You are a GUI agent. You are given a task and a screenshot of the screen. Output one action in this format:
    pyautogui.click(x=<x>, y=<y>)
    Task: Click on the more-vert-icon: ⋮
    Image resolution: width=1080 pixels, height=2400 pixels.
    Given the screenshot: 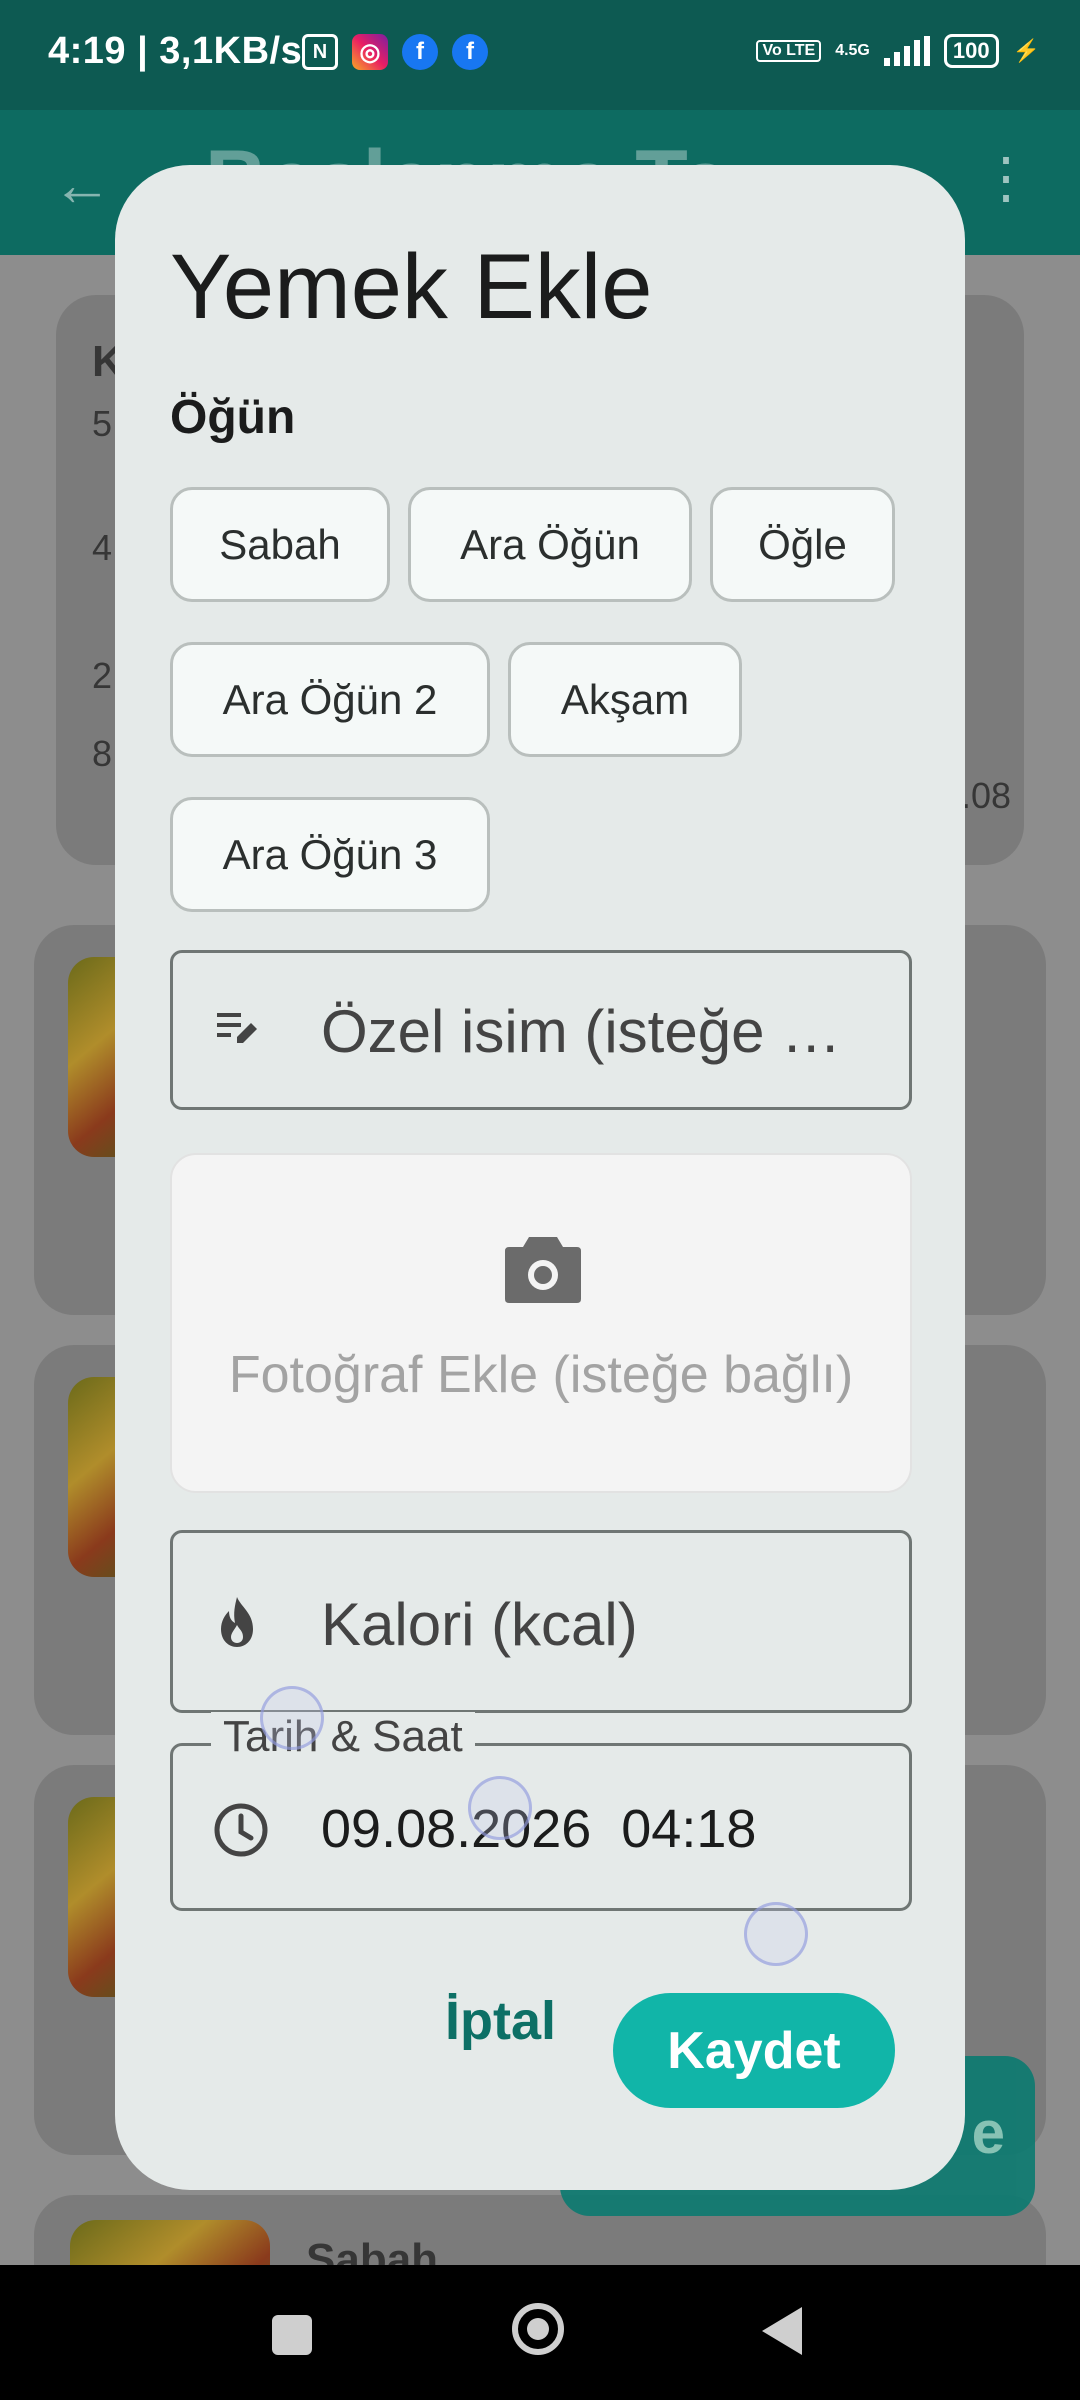 What is the action you would take?
    pyautogui.click(x=1006, y=178)
    